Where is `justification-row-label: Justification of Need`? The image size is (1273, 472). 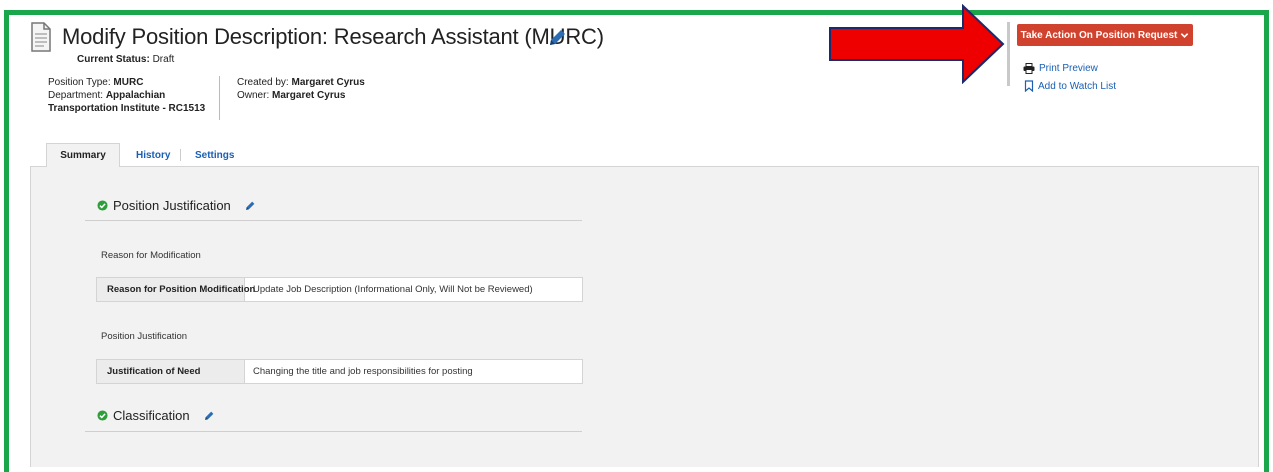 justification-row-label: Justification of Need is located at coordinates (171, 371).